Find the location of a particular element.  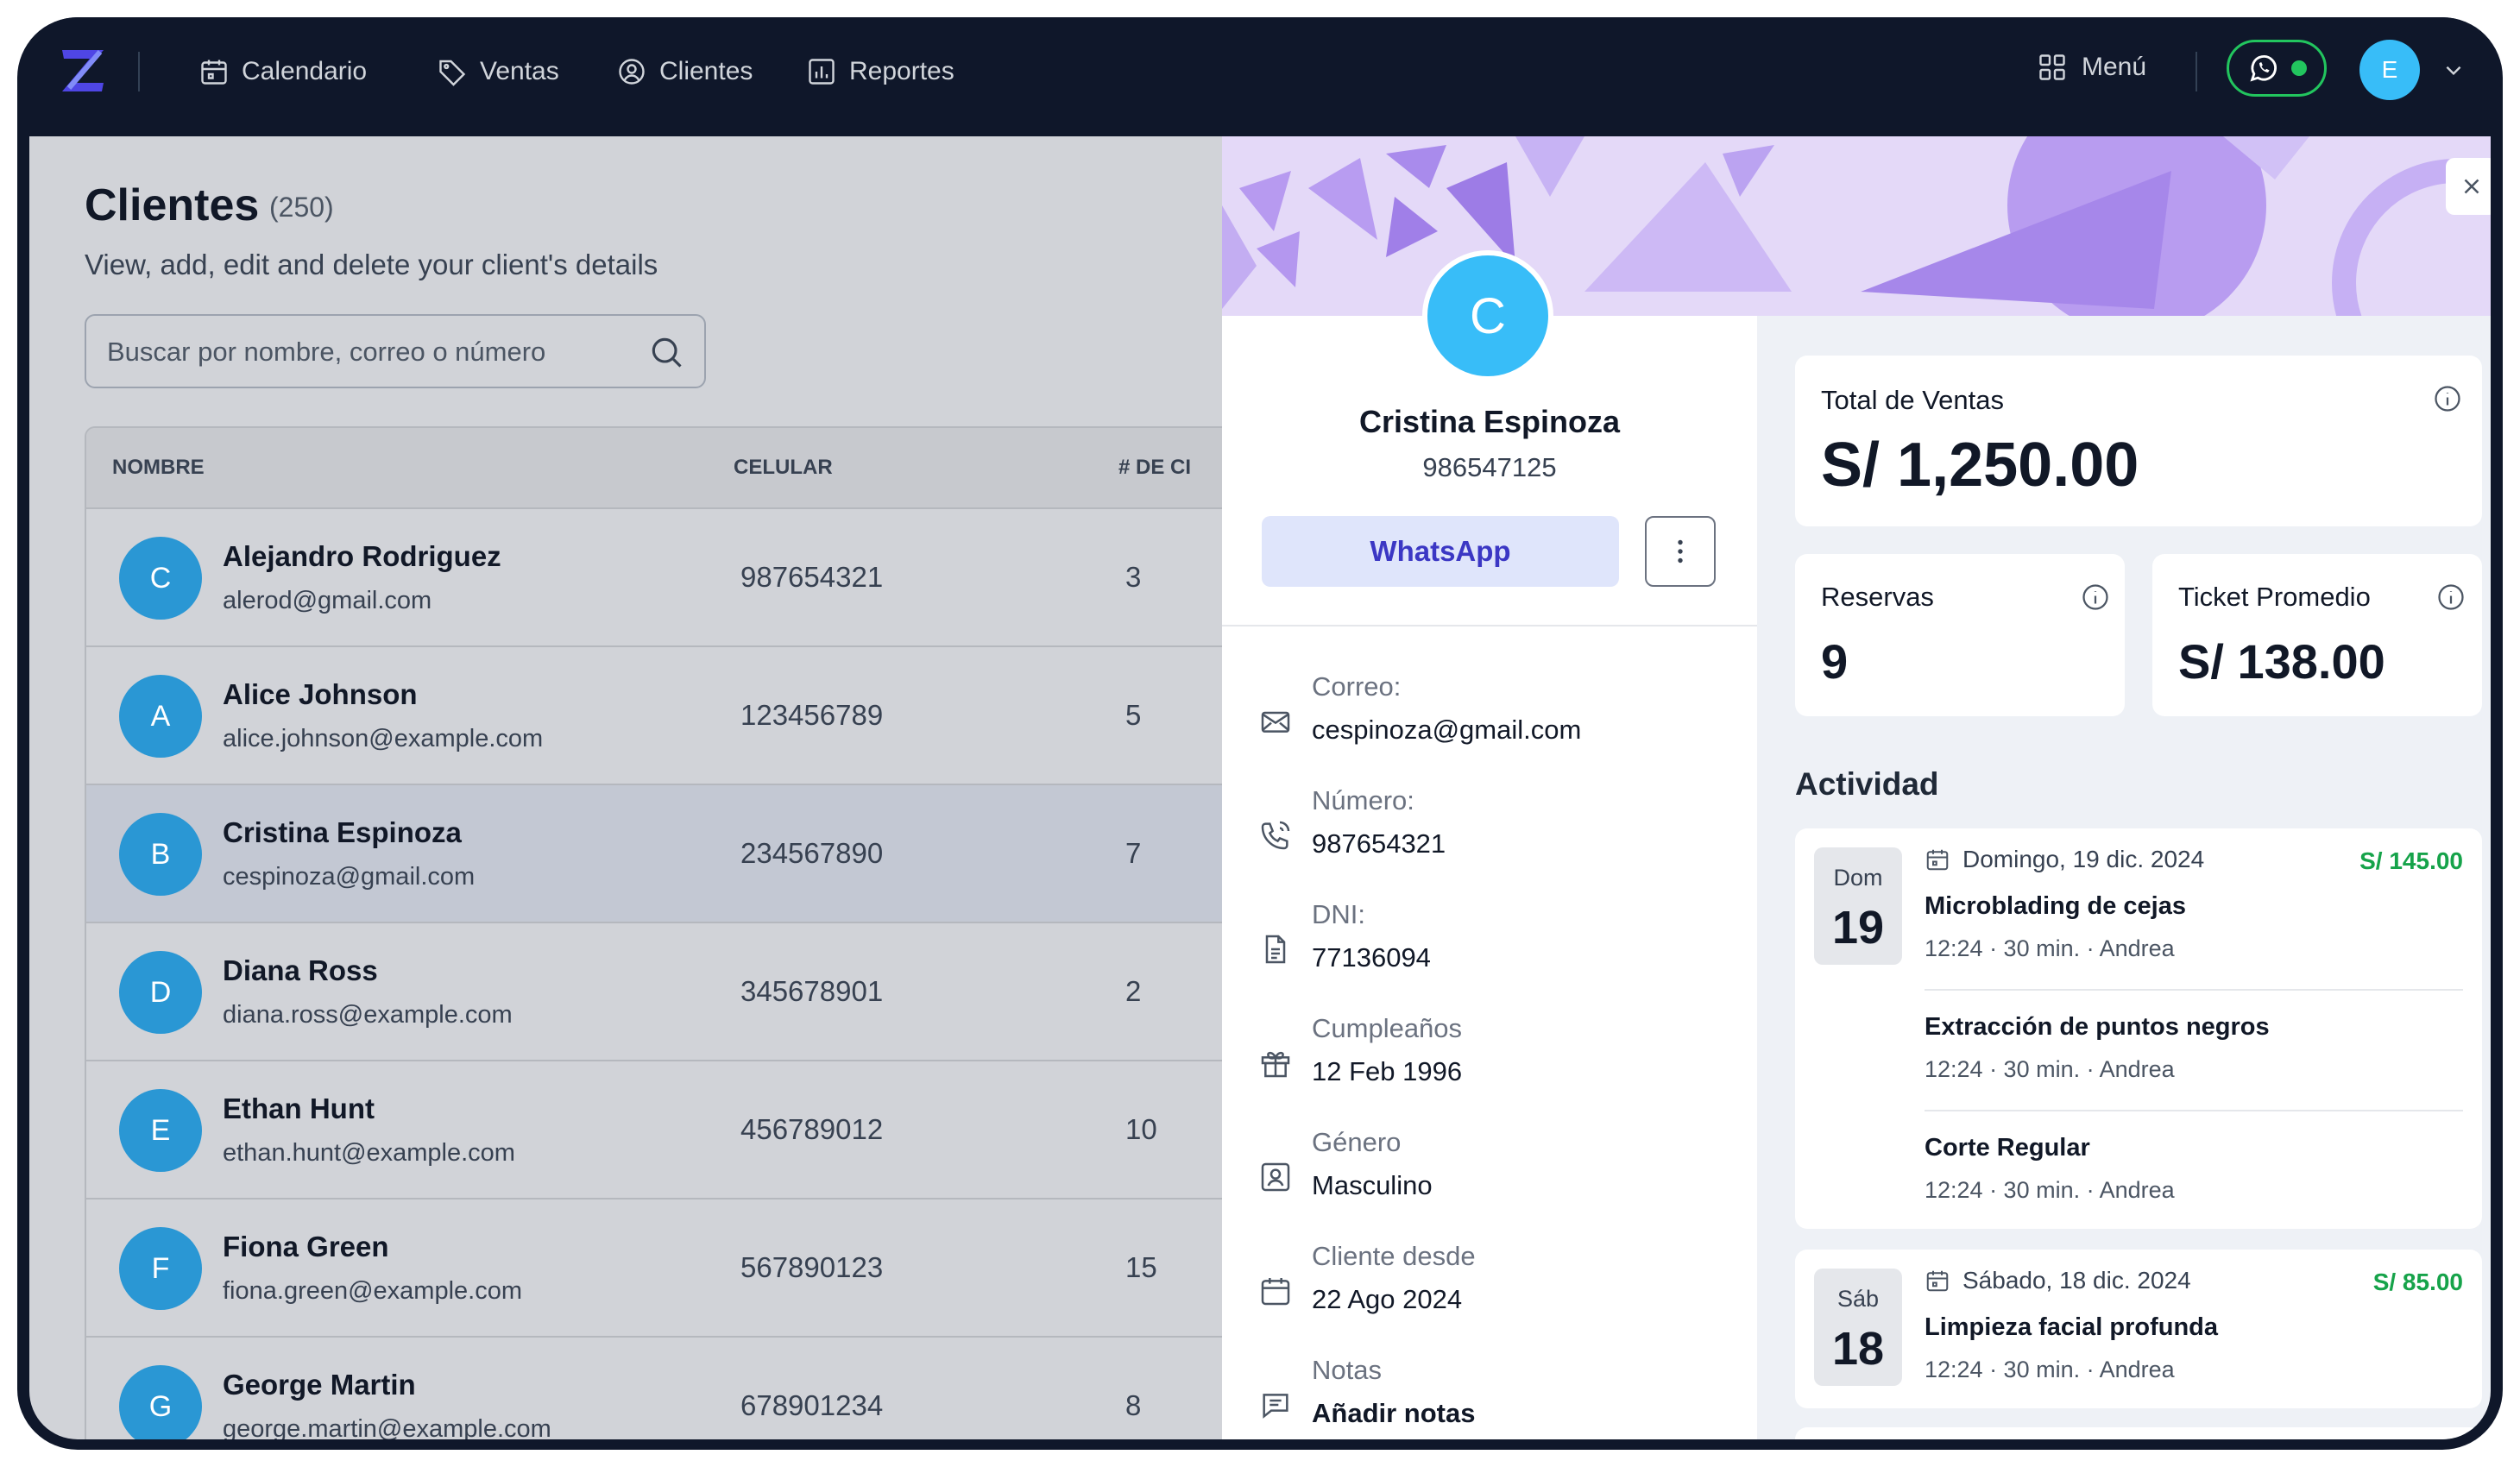

client-avatar: C is located at coordinates (160, 578).